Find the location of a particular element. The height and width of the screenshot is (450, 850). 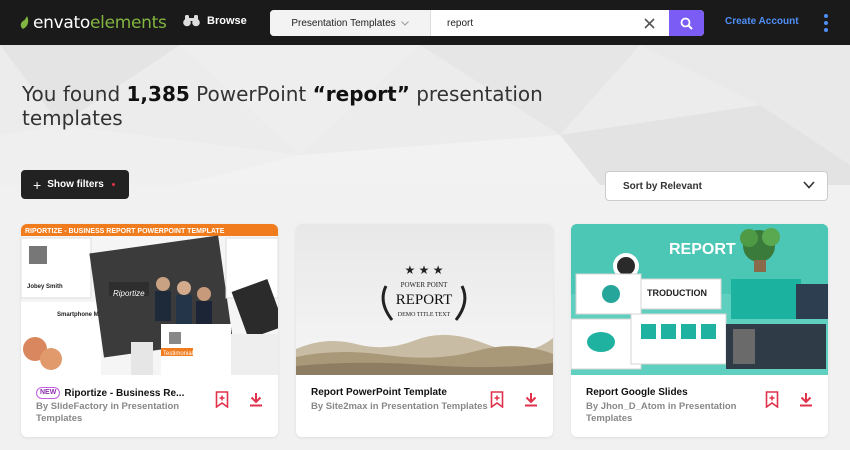

thumb-label: DEMO TITLE TEXT is located at coordinates (424, 315).